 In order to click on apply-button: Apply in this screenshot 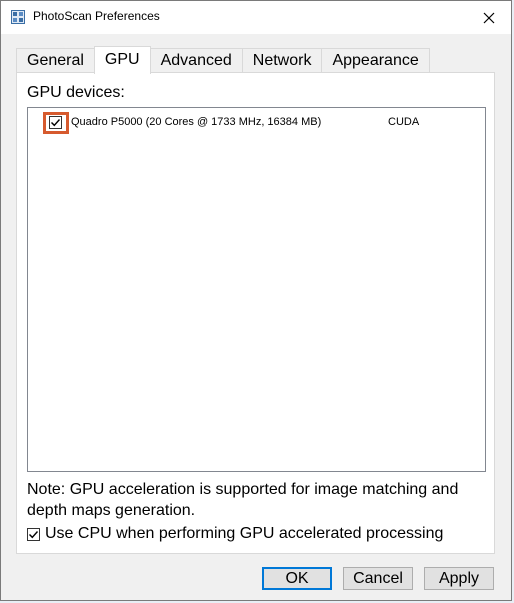, I will do `click(459, 578)`.